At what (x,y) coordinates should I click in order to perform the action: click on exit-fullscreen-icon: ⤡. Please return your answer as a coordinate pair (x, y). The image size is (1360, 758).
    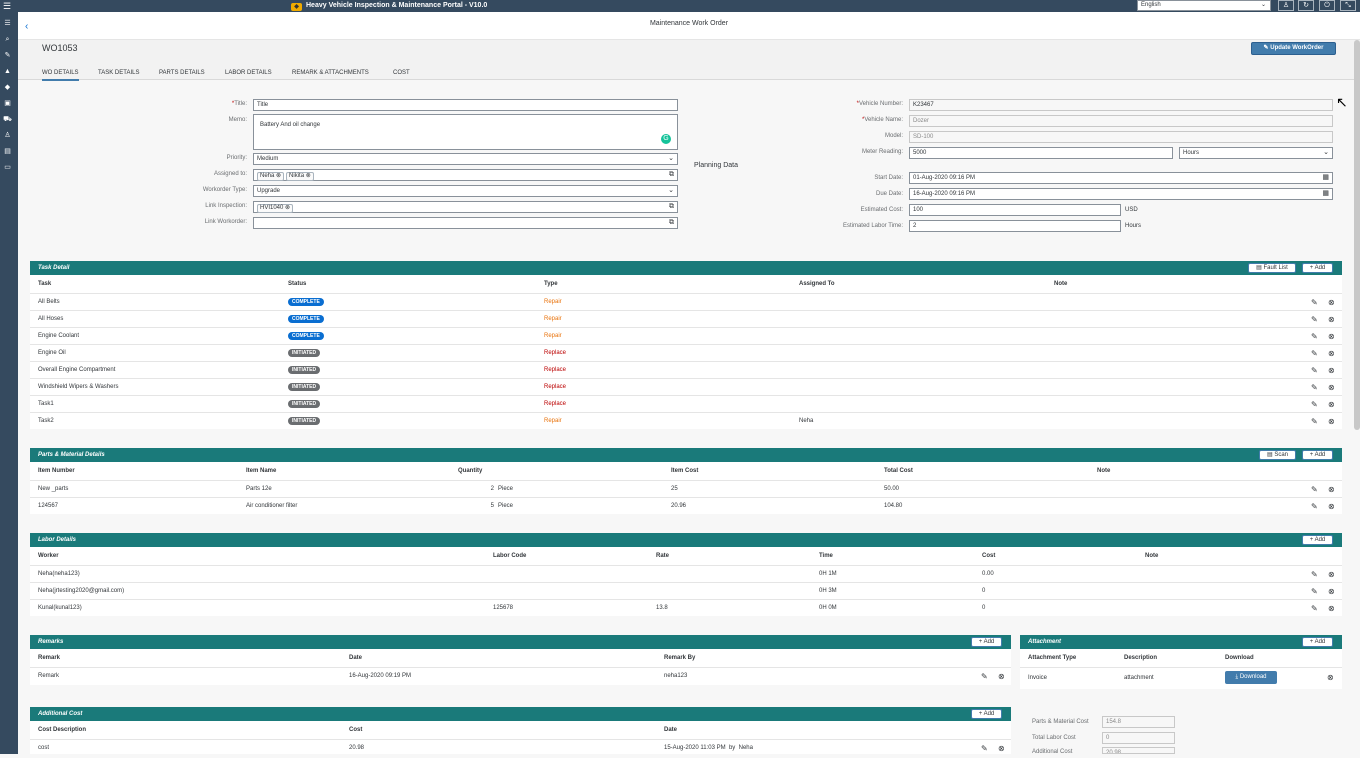
    Looking at the image, I should click on (1348, 5).